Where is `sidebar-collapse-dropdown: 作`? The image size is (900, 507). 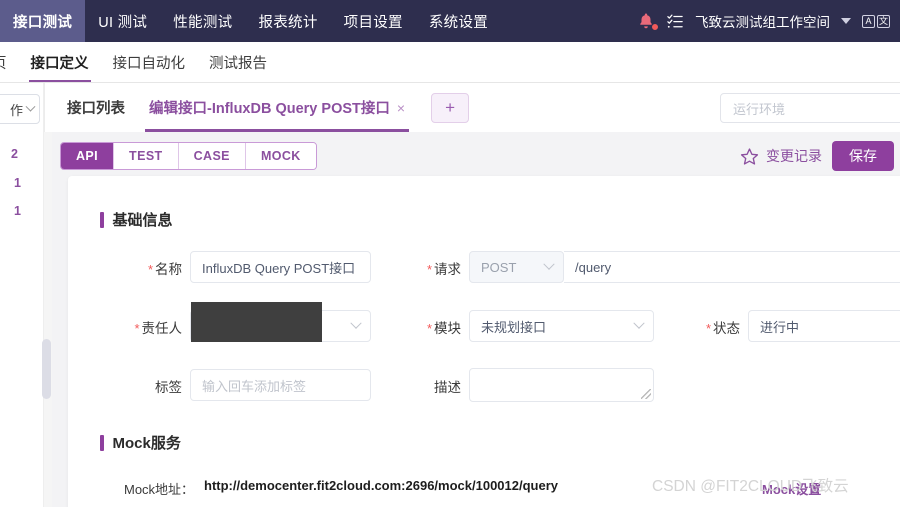 sidebar-collapse-dropdown: 作 is located at coordinates (20, 109).